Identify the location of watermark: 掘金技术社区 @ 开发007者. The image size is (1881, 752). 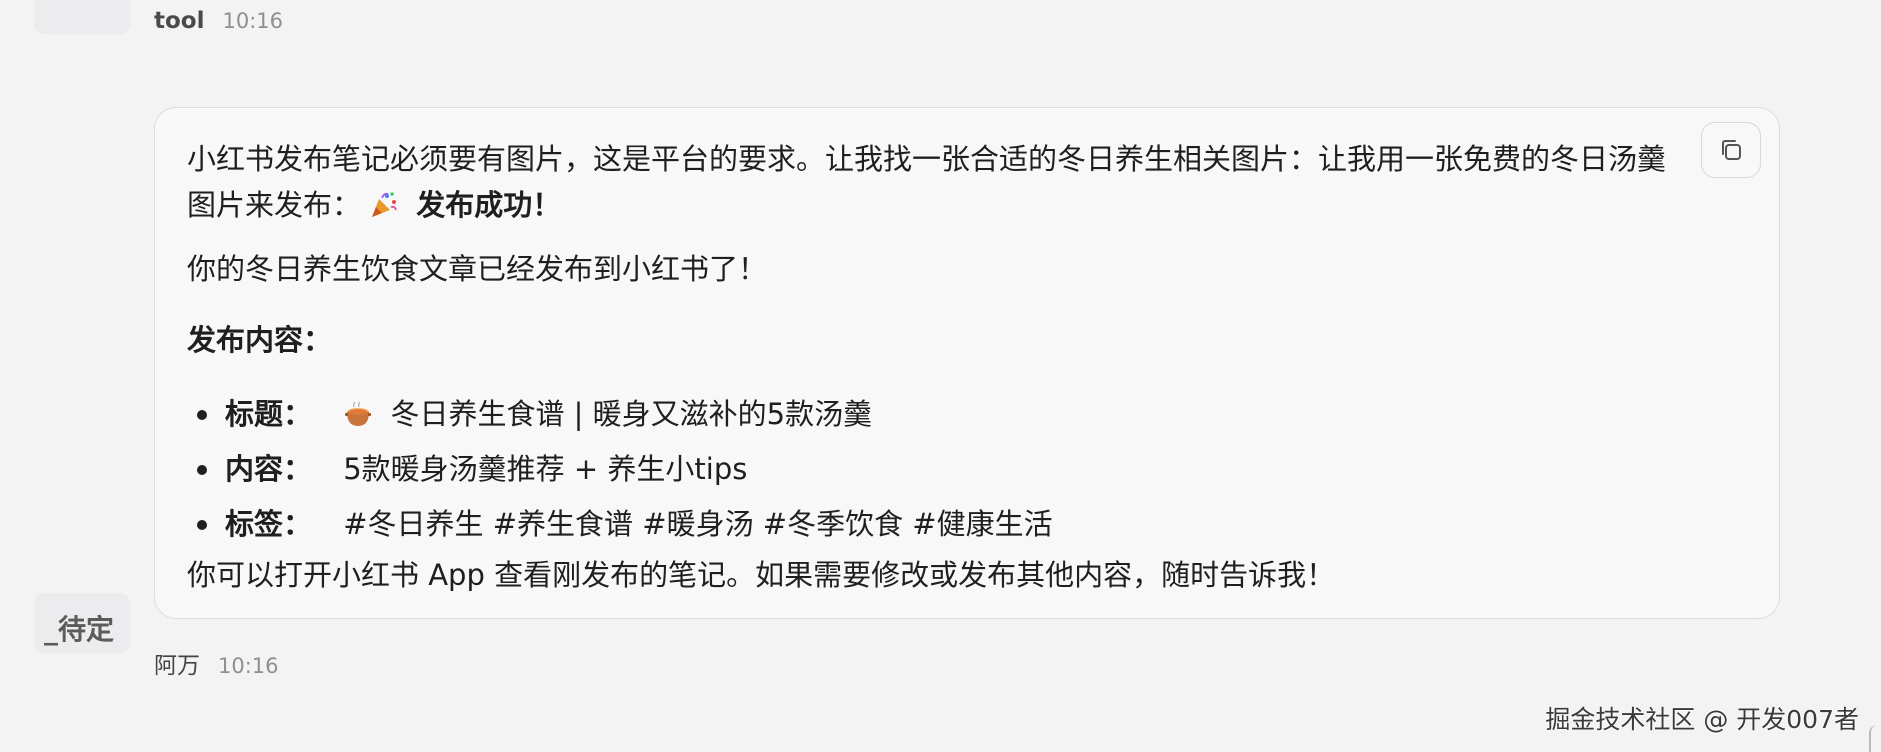
(1702, 719).